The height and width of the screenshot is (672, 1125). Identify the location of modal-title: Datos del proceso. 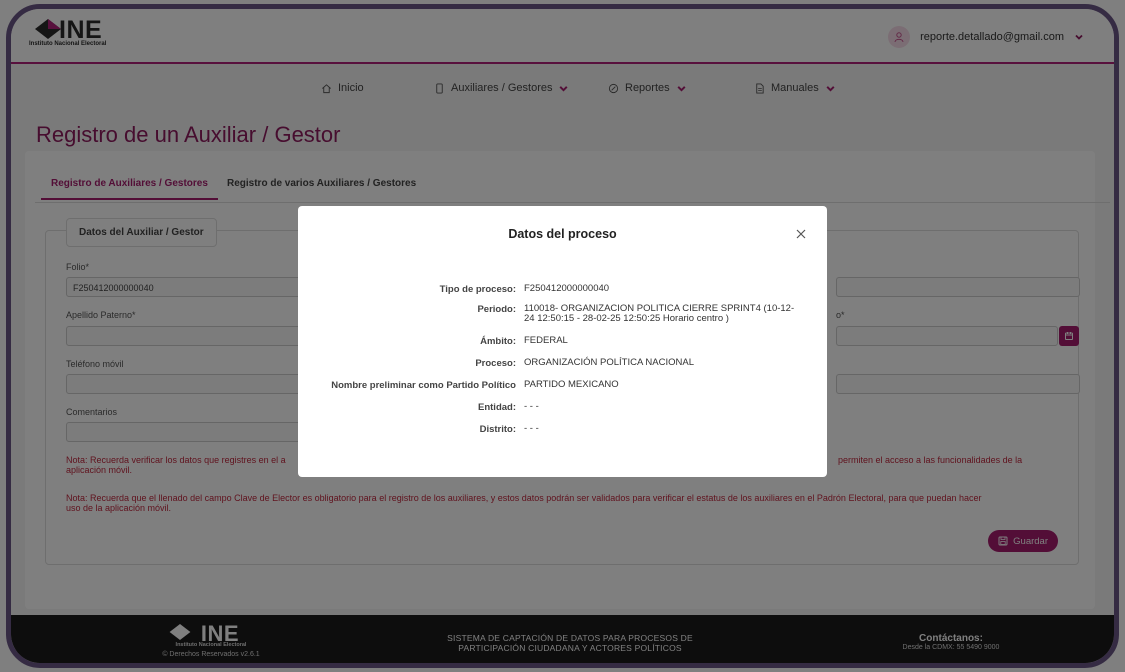
(562, 234).